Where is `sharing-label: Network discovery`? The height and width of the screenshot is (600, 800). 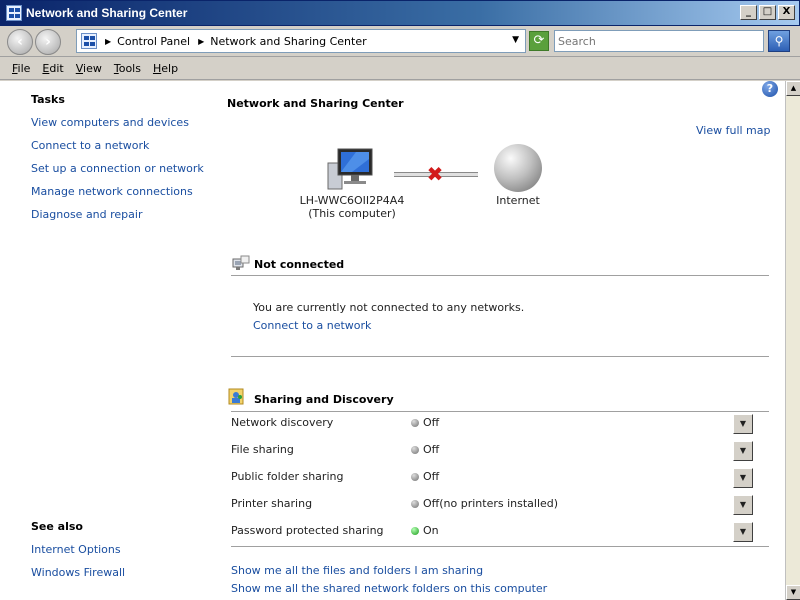 sharing-label: Network discovery is located at coordinates (282, 422).